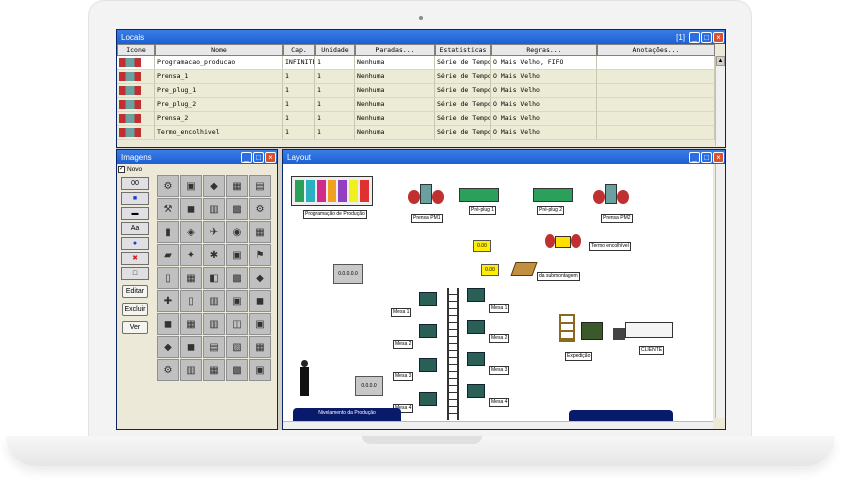  Describe the element at coordinates (482, 246) in the screenshot. I see `counter-yellow-1: 0.00` at that location.